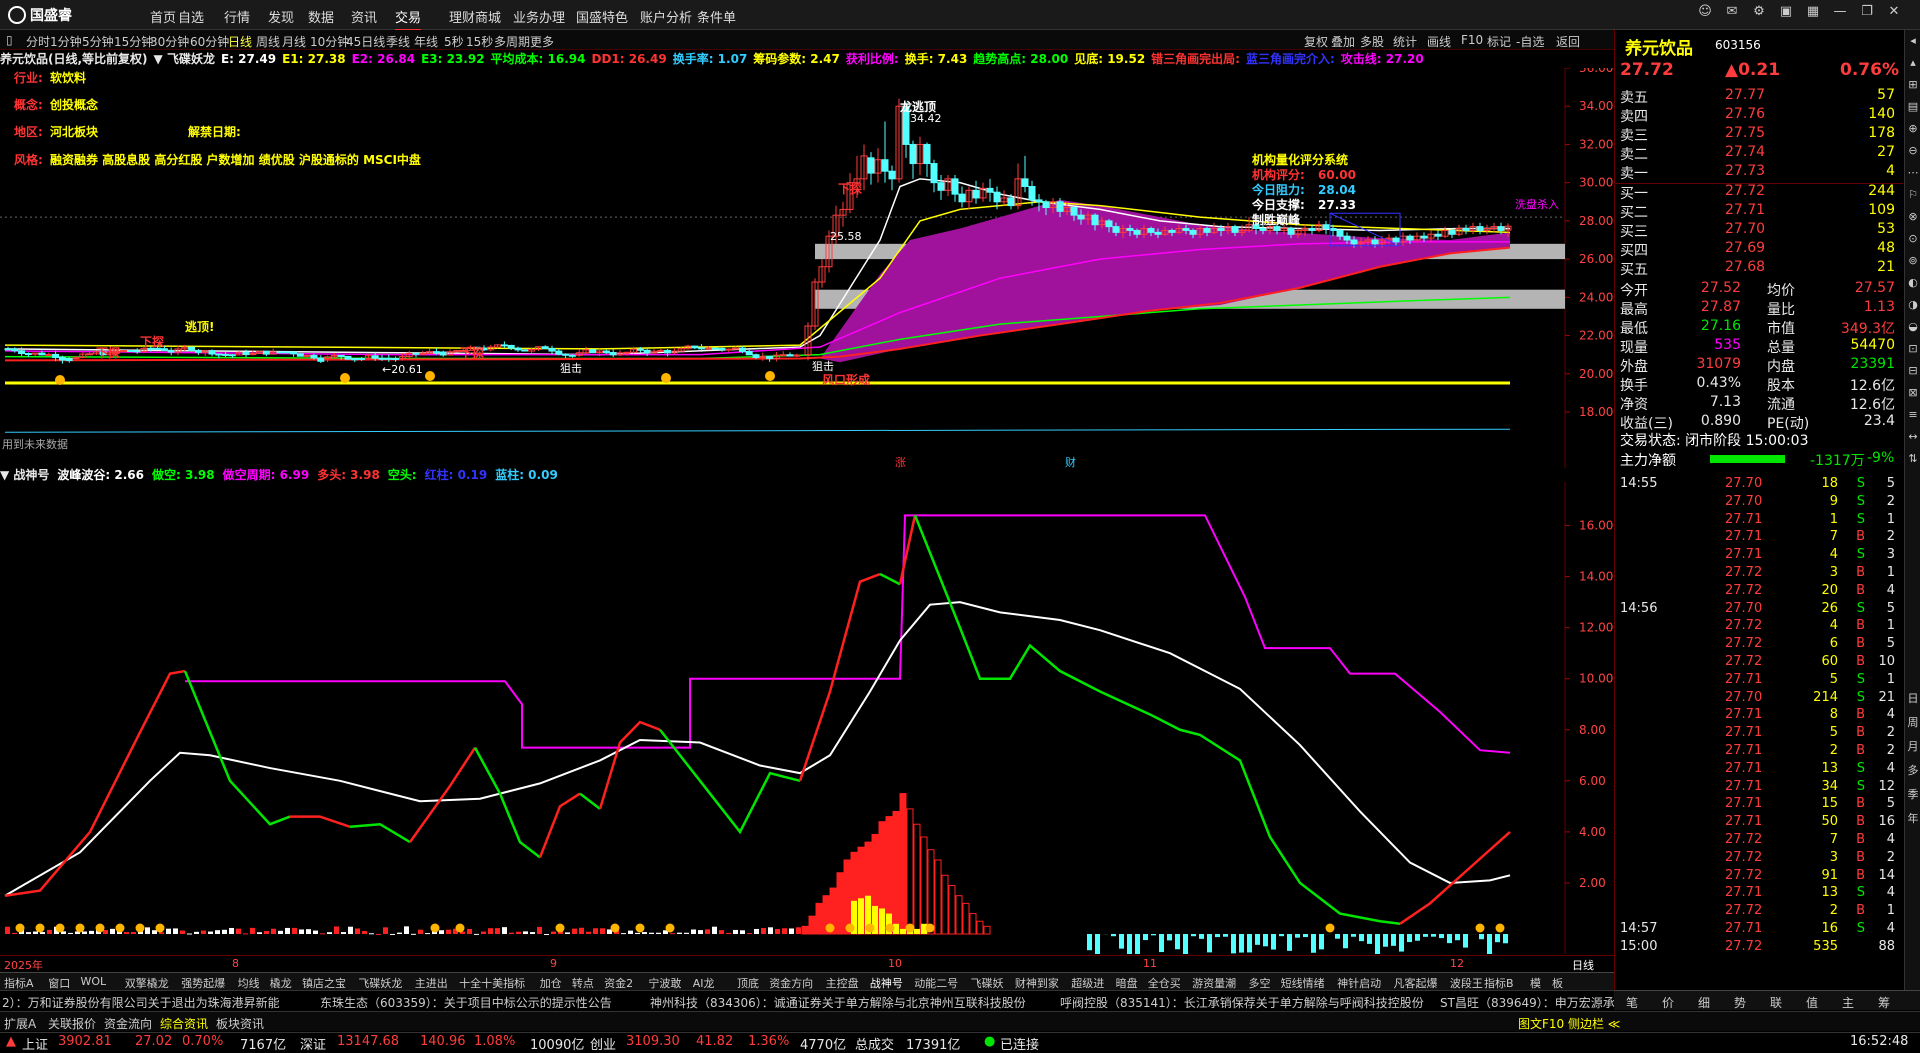  Describe the element at coordinates (431, 983) in the screenshot. I see `indicator-tab: 主进出` at that location.